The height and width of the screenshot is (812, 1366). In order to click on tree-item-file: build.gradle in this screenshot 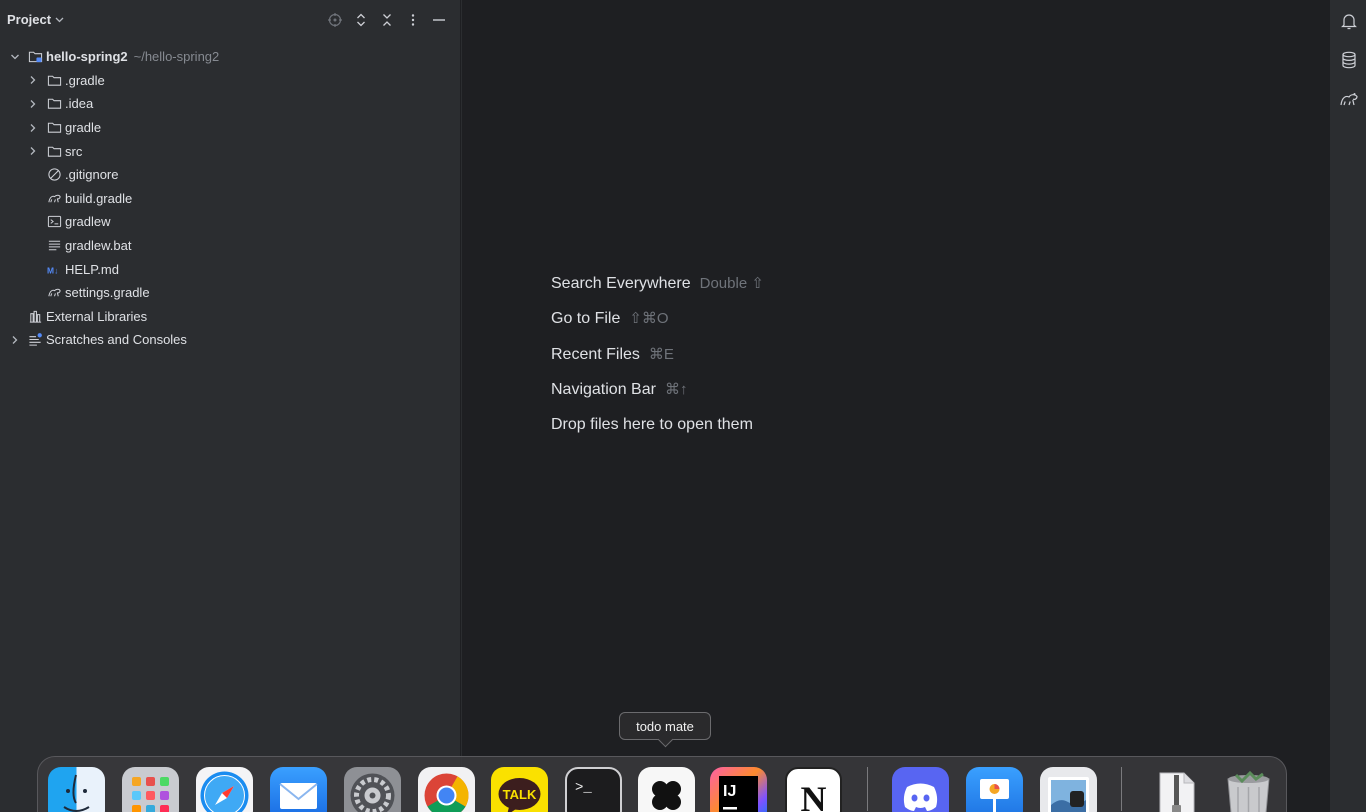, I will do `click(230, 199)`.